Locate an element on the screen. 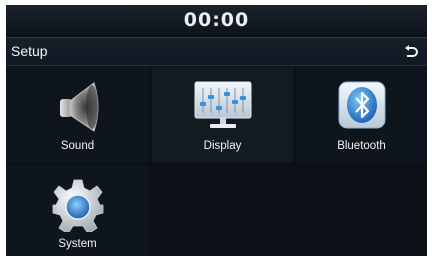 The height and width of the screenshot is (259, 432). menu-item-bluetooth: Bluetooth is located at coordinates (361, 114).